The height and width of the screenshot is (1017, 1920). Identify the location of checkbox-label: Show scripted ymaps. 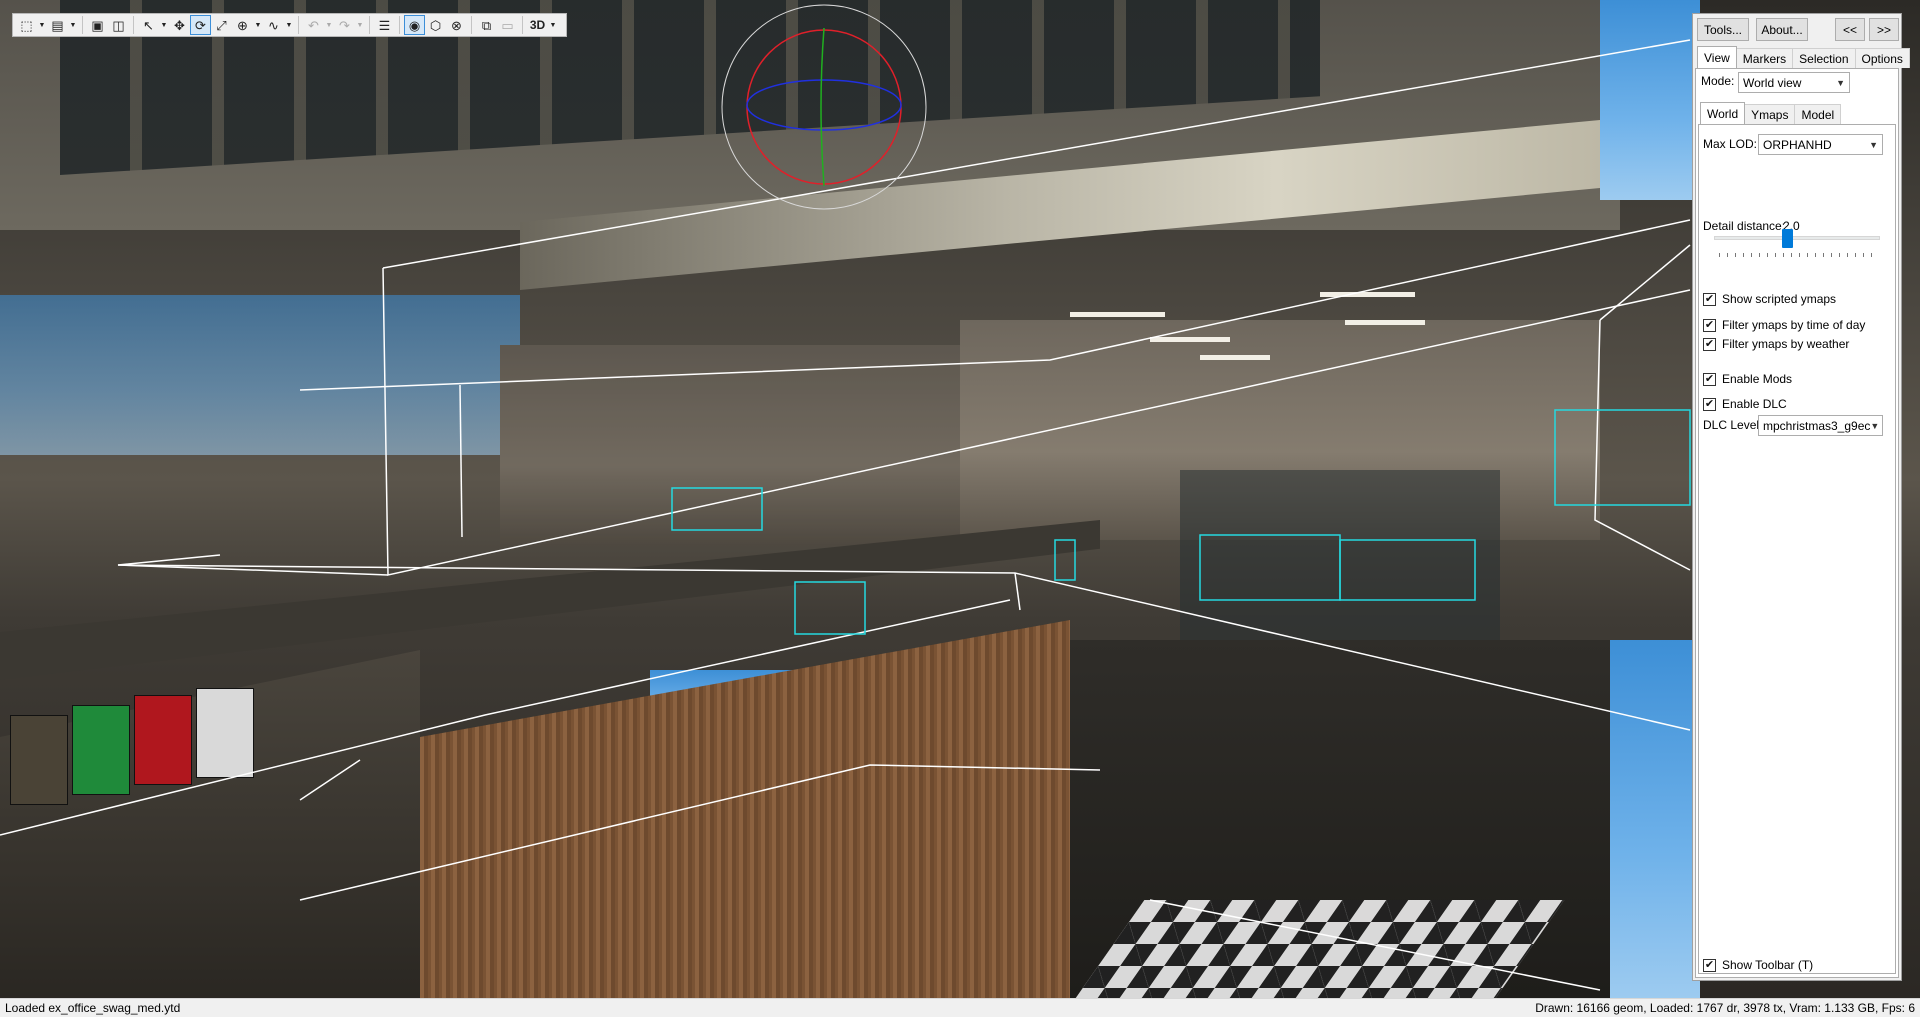
(1779, 299).